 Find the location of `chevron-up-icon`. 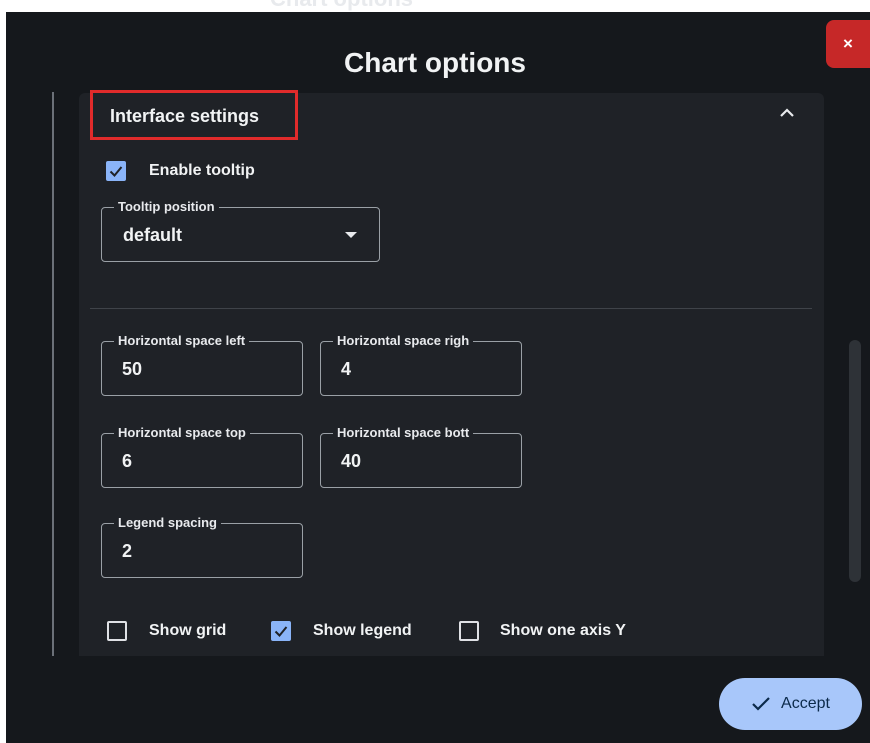

chevron-up-icon is located at coordinates (787, 113).